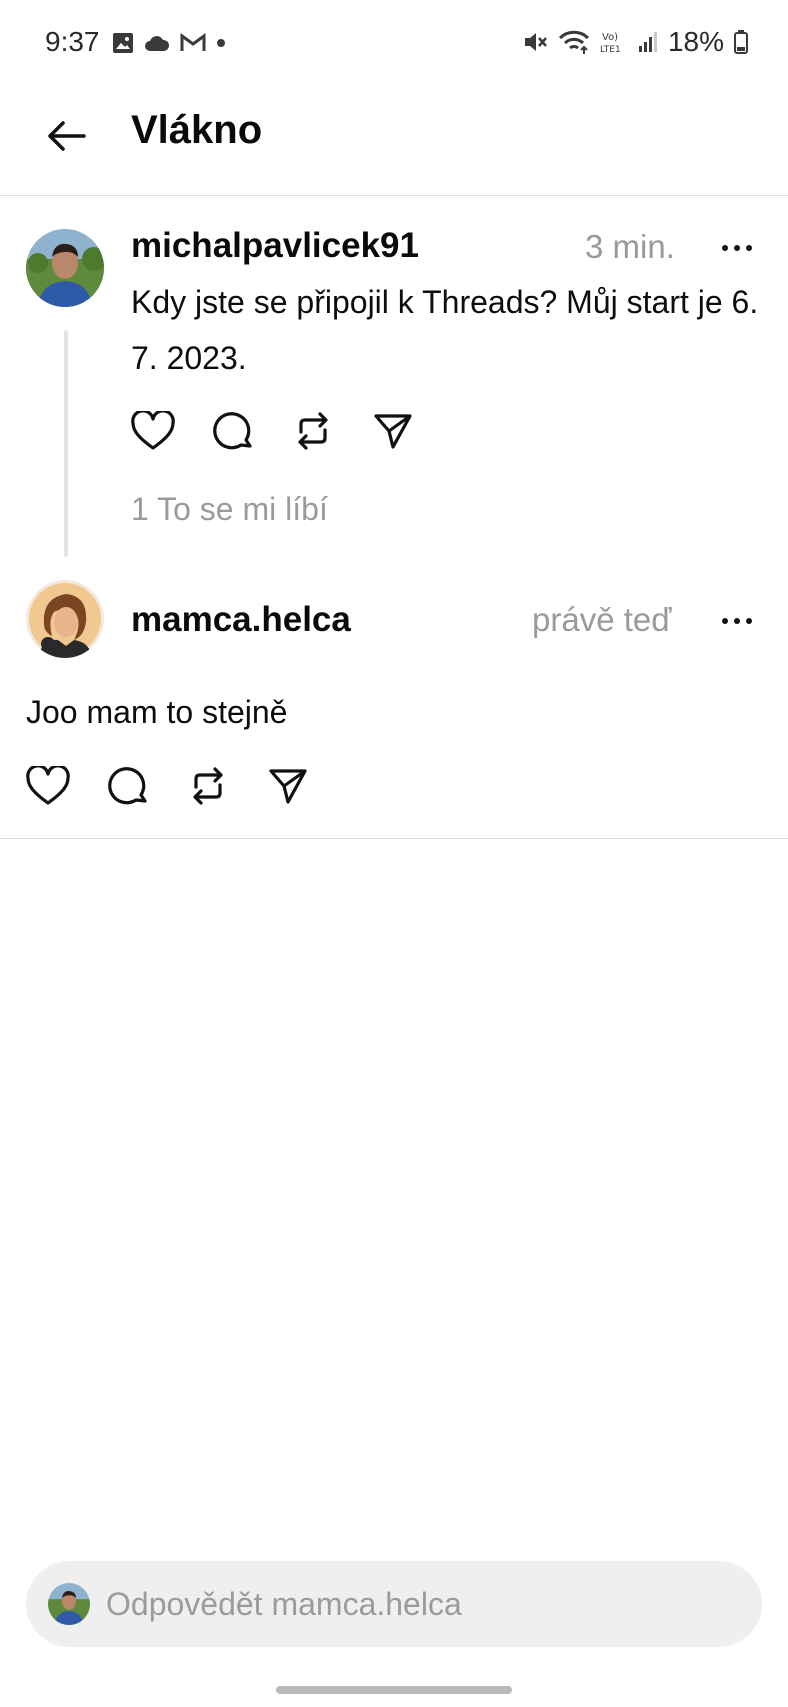 This screenshot has width=788, height=1707. Describe the element at coordinates (66, 443) in the screenshot. I see `thread-line` at that location.